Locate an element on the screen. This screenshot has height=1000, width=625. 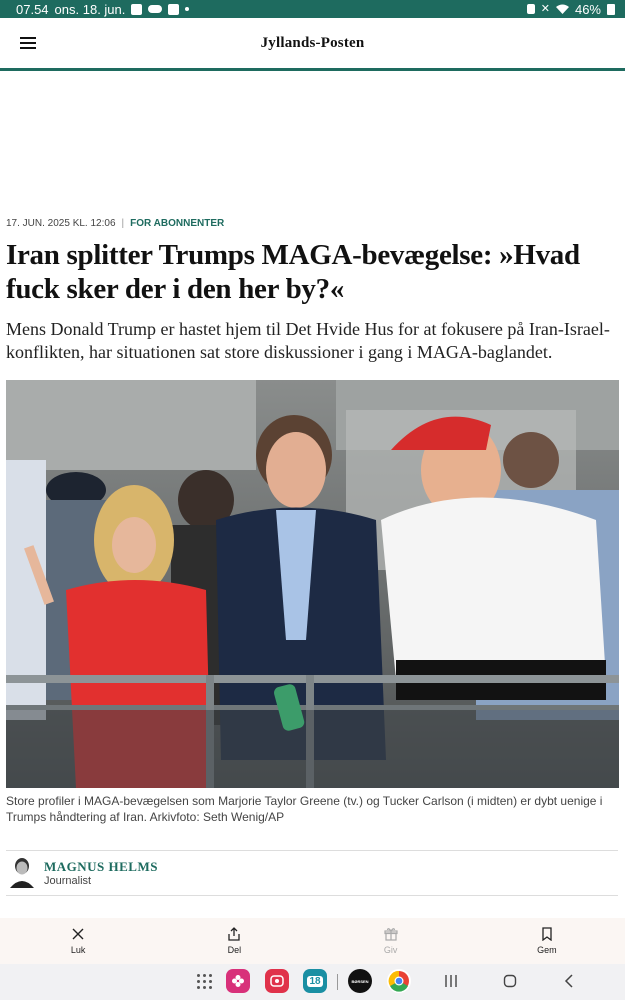
status-time: 07.54 is located at coordinates (32, 9).